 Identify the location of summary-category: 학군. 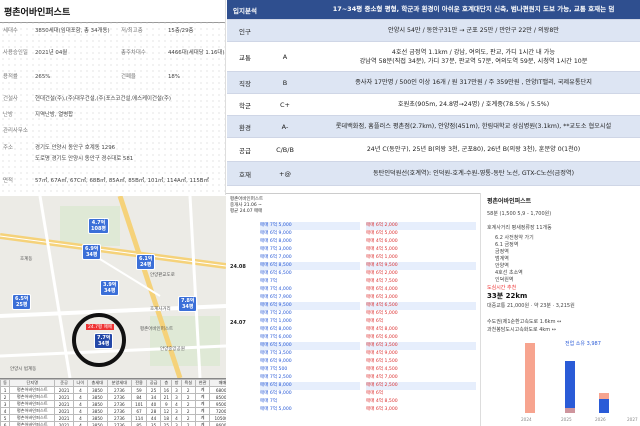
(245, 105).